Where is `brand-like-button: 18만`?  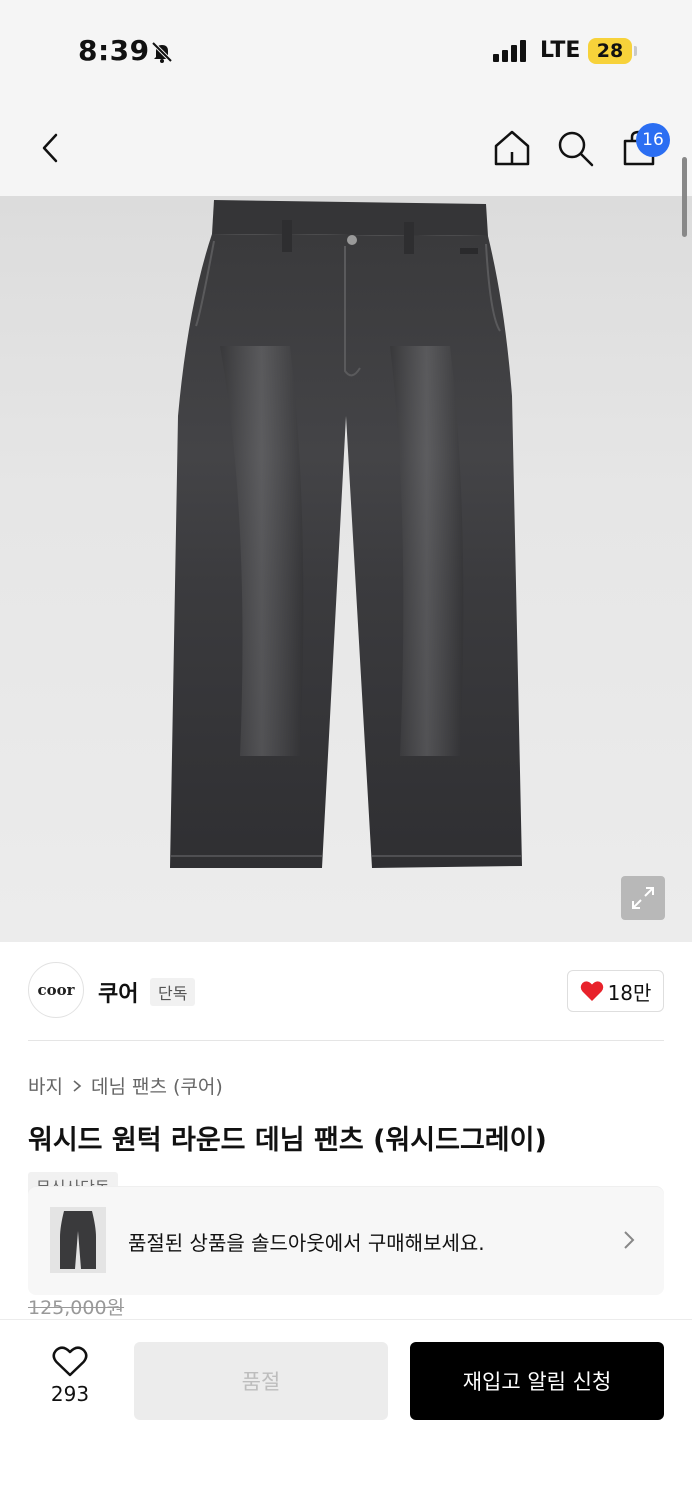 brand-like-button: 18만 is located at coordinates (615, 991).